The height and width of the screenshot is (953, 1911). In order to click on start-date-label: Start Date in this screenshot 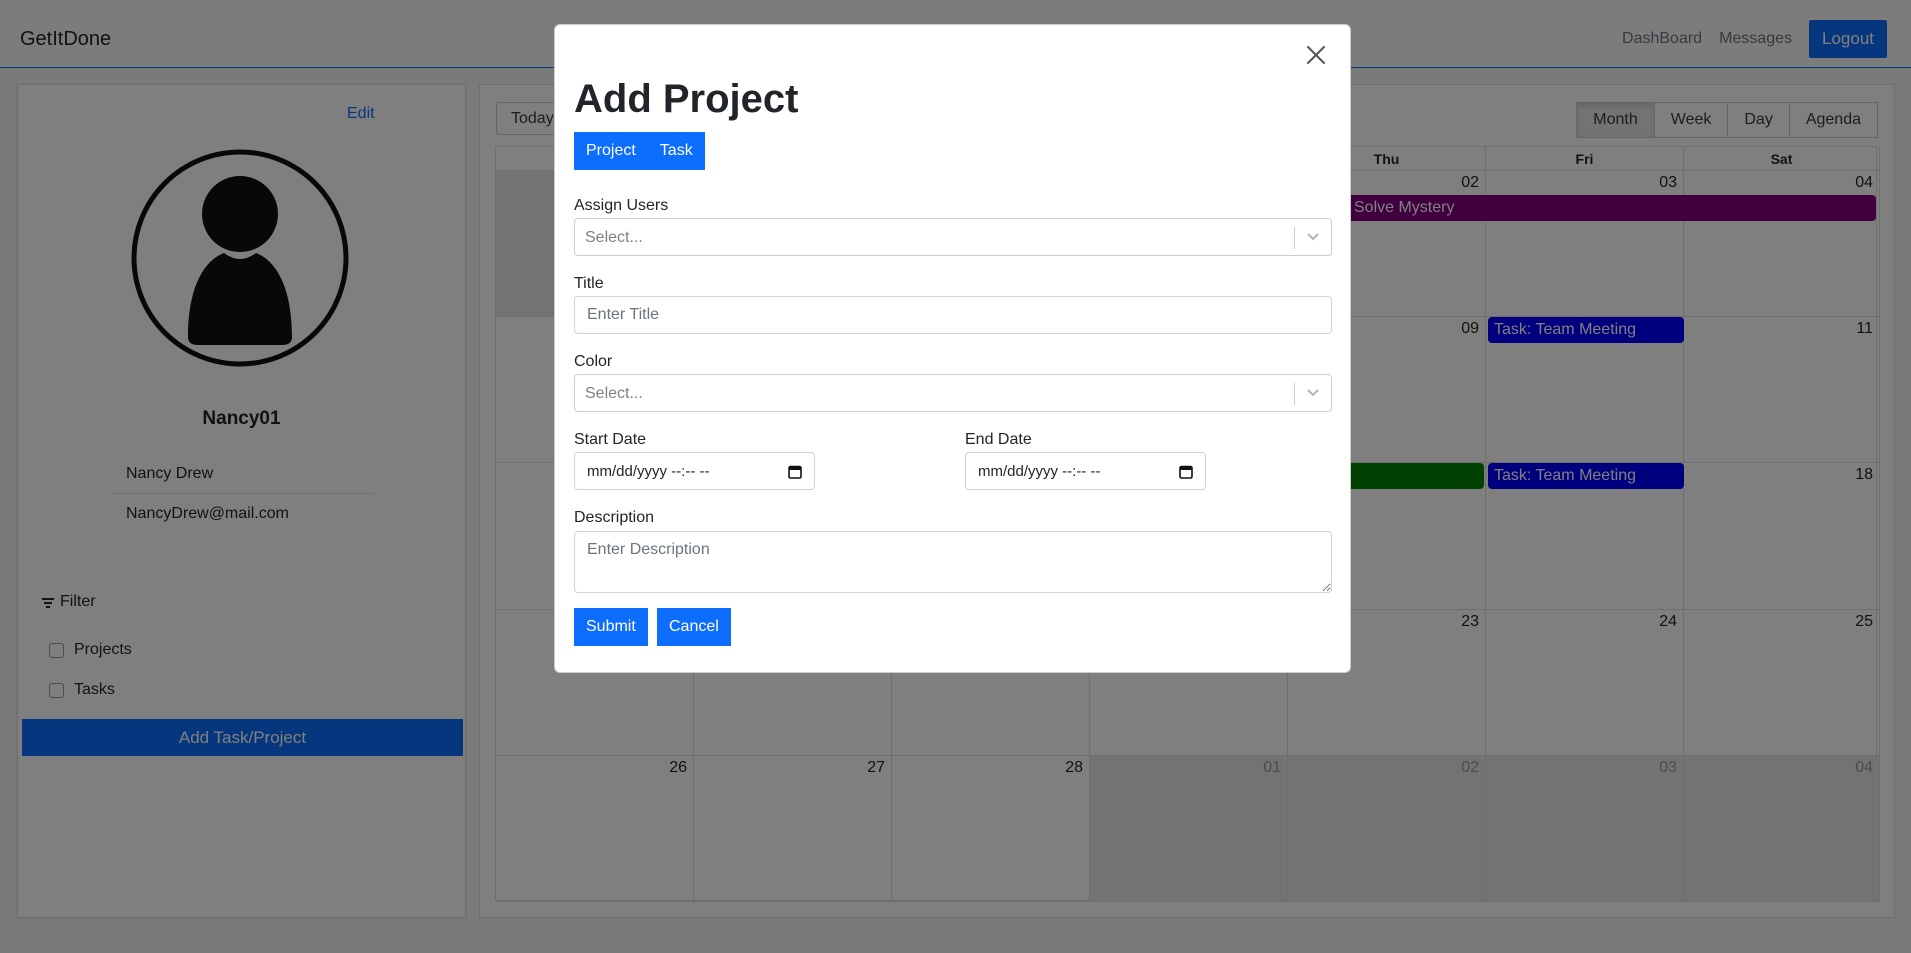, I will do `click(610, 439)`.